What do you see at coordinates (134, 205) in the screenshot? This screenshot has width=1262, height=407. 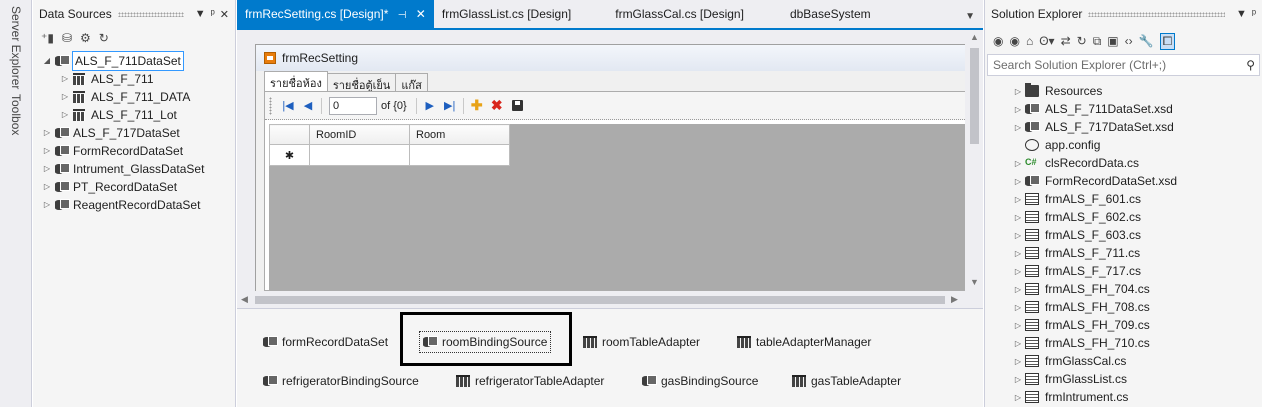 I see `tree-item-dataset: ▷ ReagentRecordDataSet` at bounding box center [134, 205].